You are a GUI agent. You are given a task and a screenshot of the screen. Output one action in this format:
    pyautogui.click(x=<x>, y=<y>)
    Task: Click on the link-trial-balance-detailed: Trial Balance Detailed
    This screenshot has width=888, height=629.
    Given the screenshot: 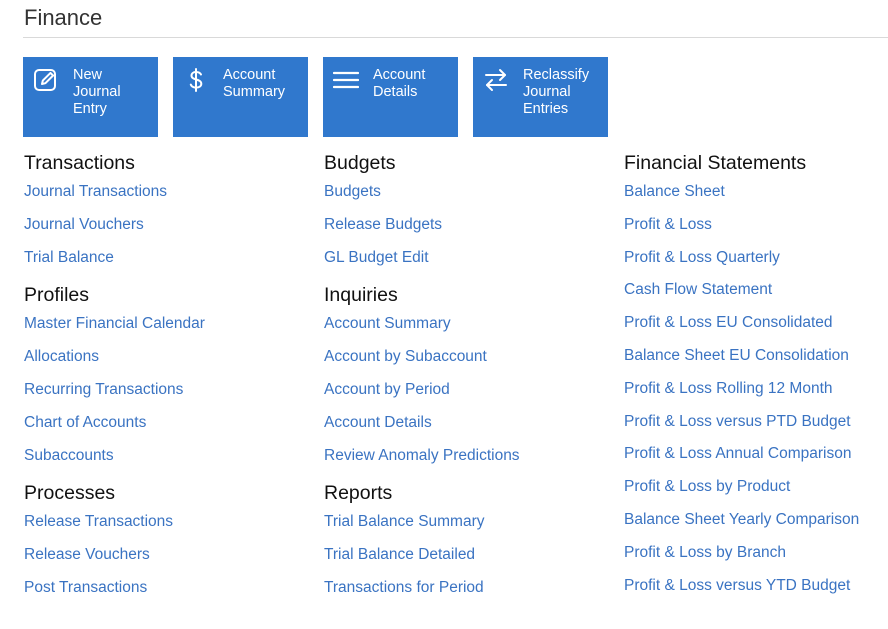 What is the action you would take?
    pyautogui.click(x=469, y=555)
    